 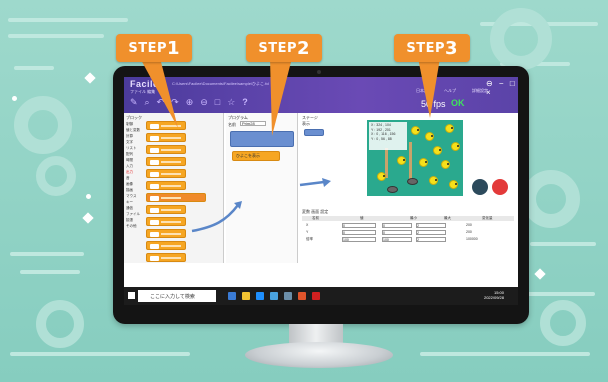 I want to click on step1-word: STEP, so click(x=148, y=48).